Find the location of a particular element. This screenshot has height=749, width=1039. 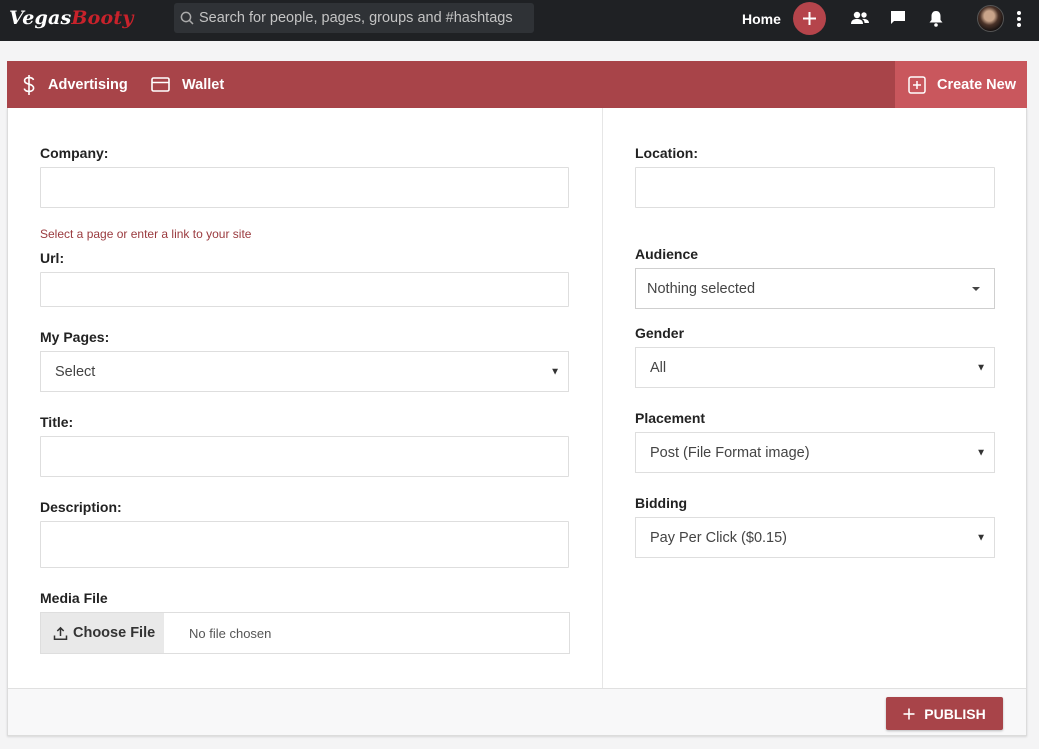

my-pages-label: My Pages: is located at coordinates (75, 337).